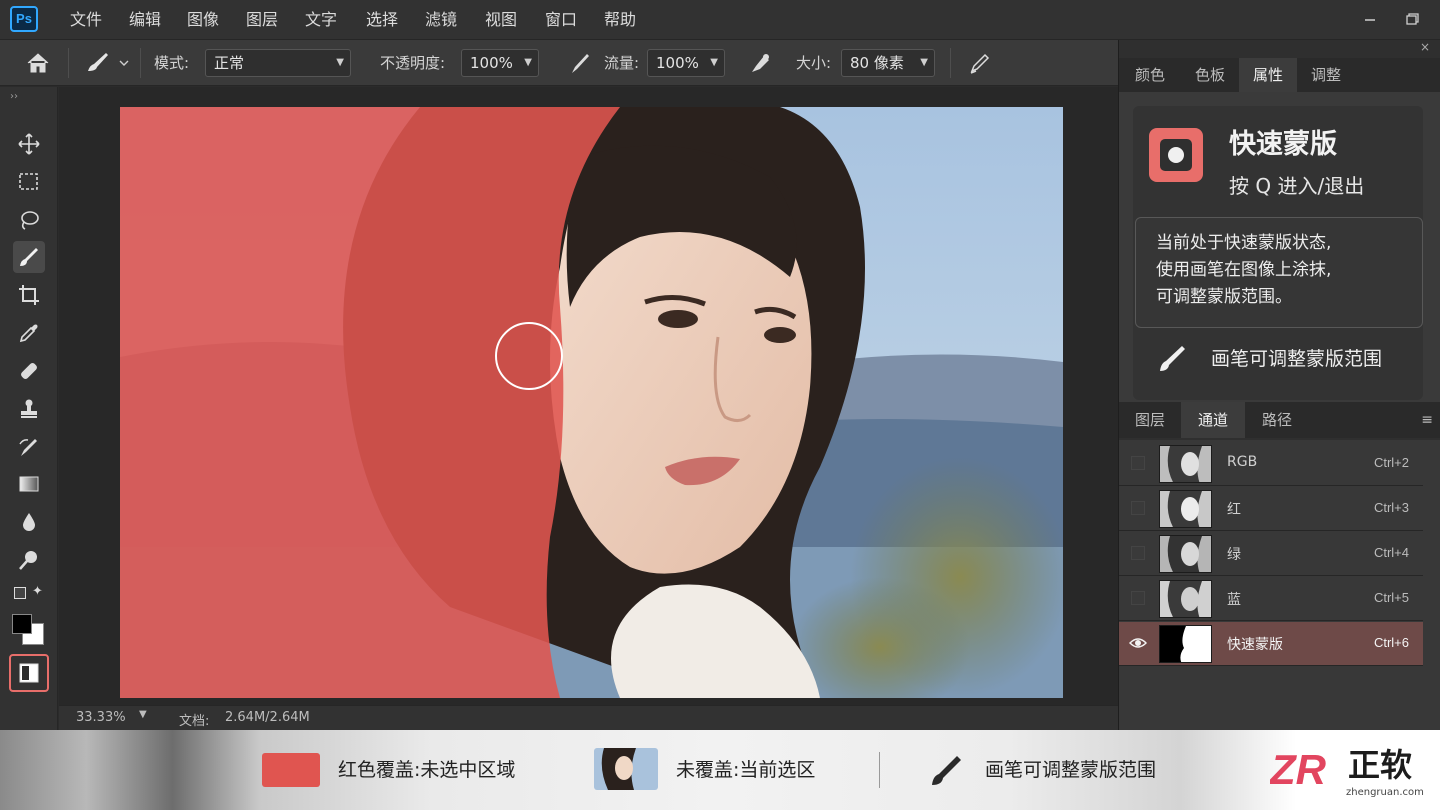 Image resolution: width=1440 pixels, height=810 pixels. I want to click on minimize-icon, so click(1370, 19).